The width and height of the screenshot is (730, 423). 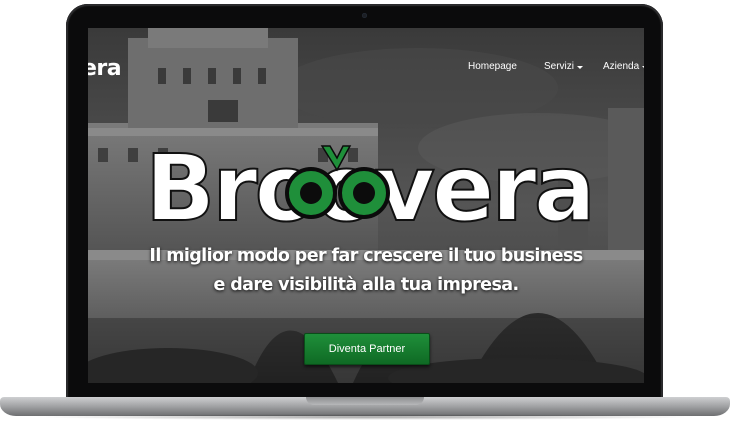 I want to click on nav-homepage-label: Homepage, so click(x=492, y=66).